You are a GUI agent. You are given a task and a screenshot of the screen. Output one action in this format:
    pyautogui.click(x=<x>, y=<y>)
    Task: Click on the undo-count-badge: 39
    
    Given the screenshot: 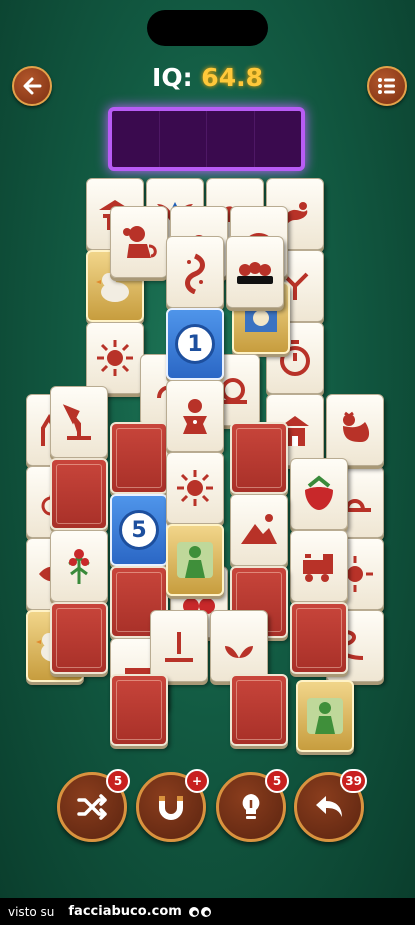 What is the action you would take?
    pyautogui.click(x=353, y=781)
    